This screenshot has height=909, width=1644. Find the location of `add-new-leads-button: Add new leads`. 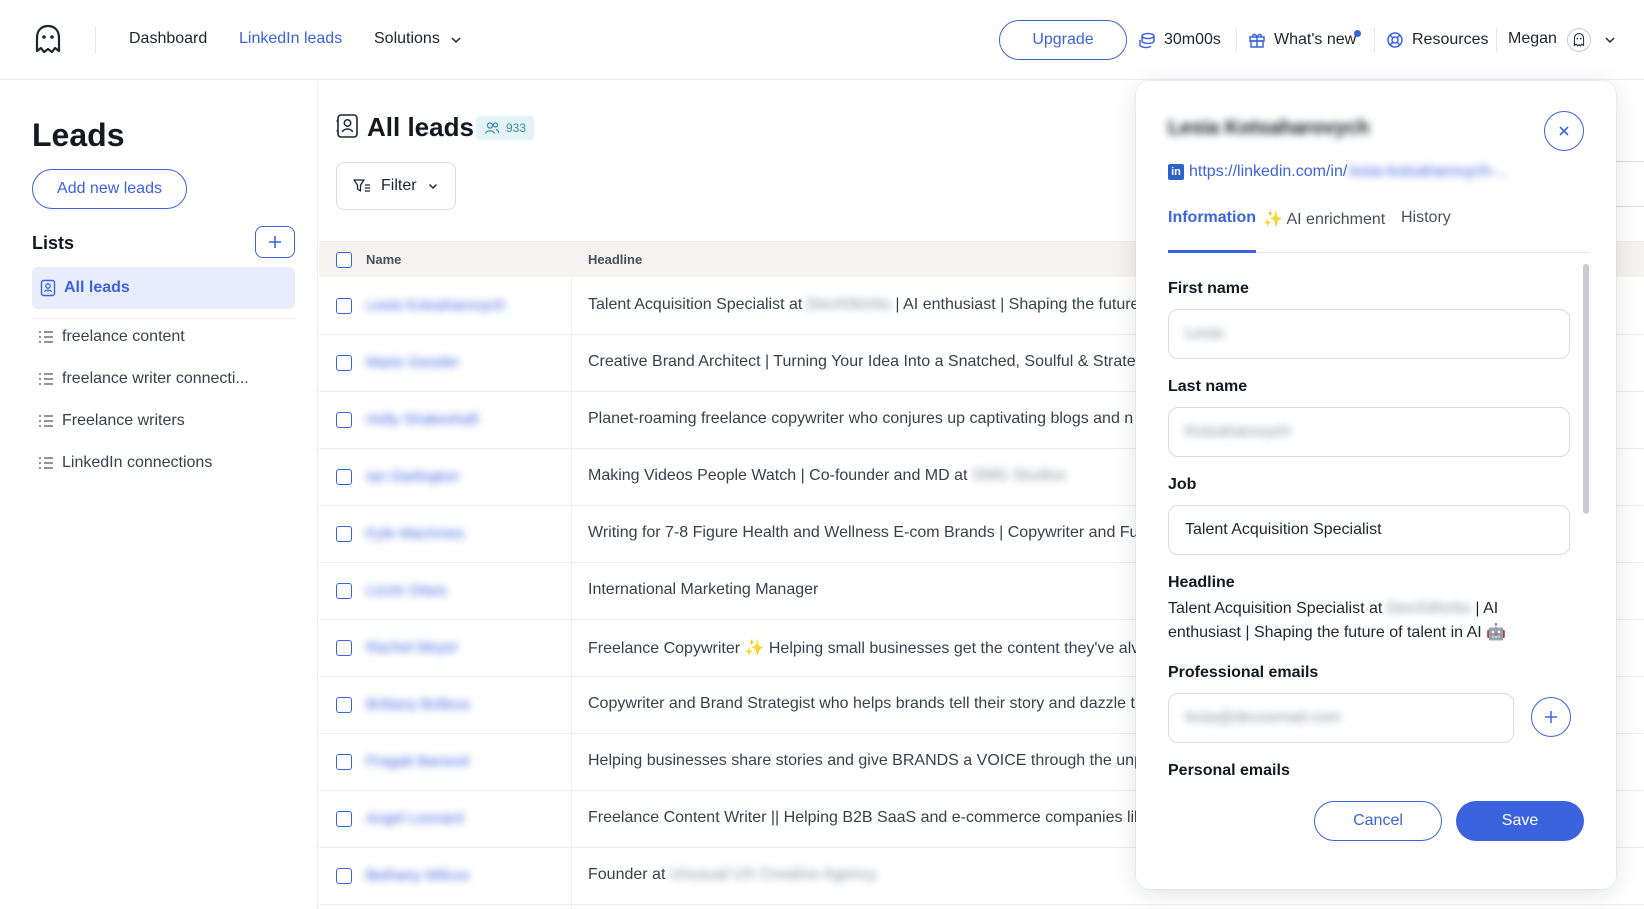

add-new-leads-button: Add new leads is located at coordinates (109, 189).